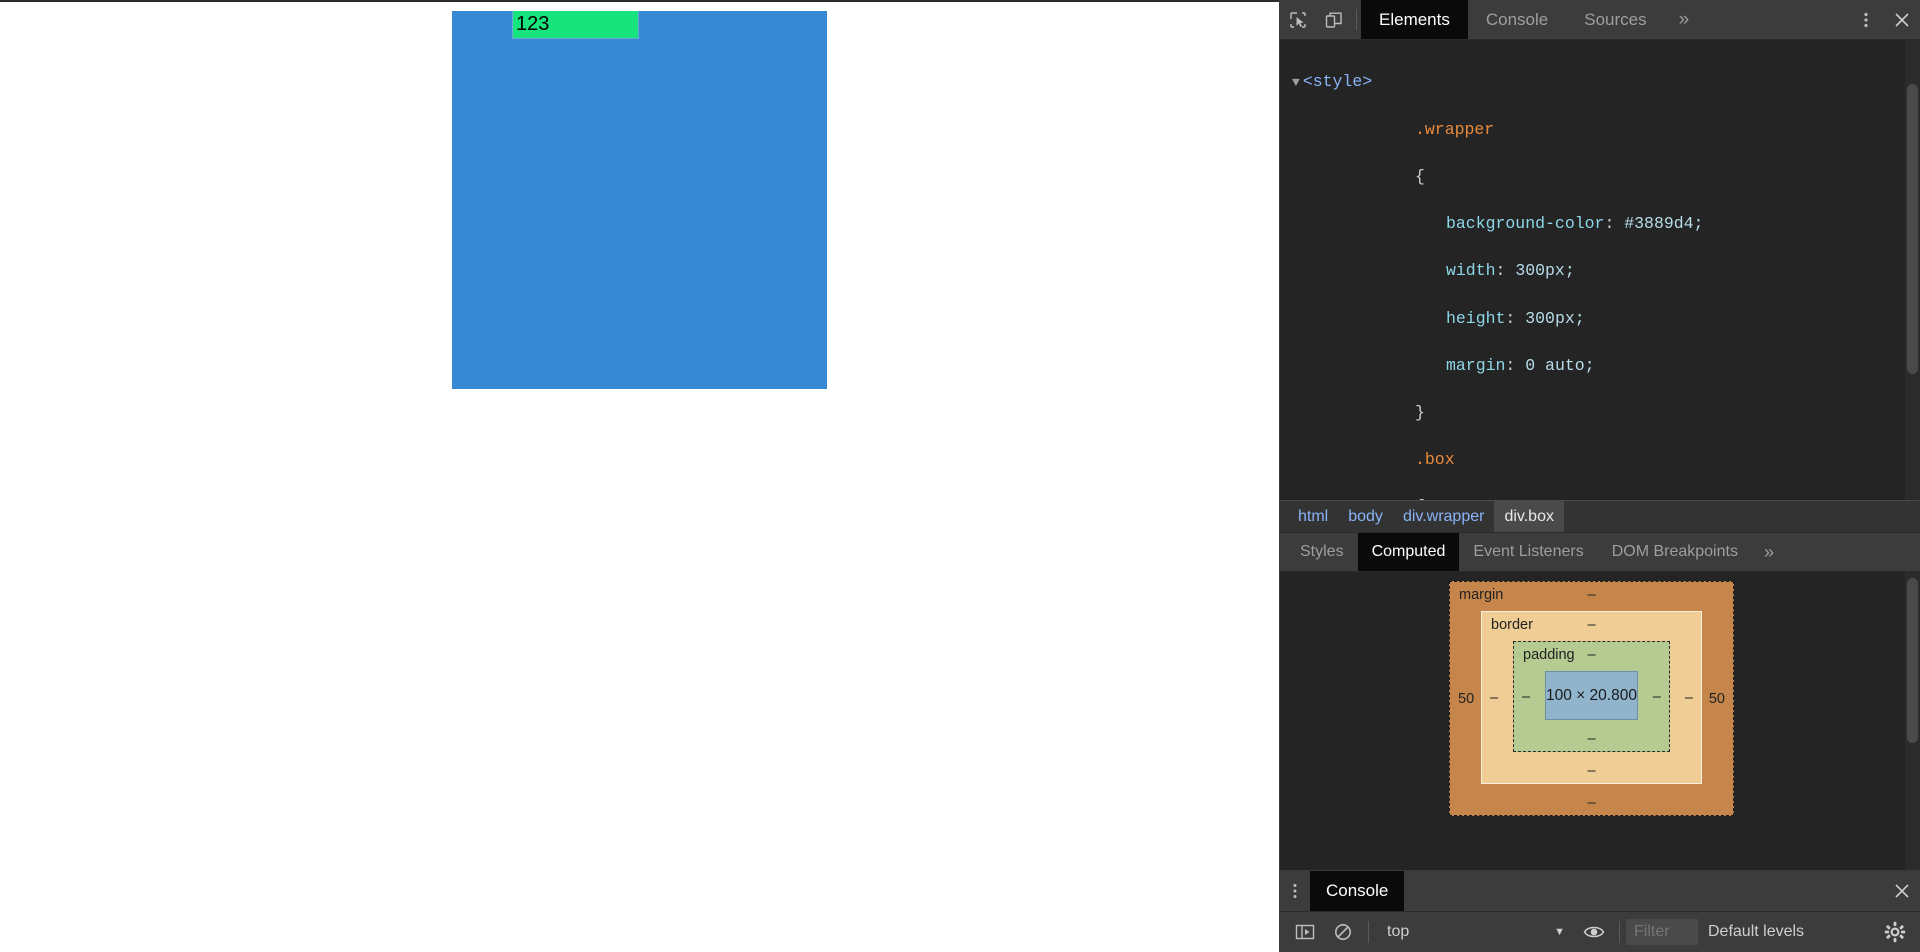 This screenshot has height=952, width=1920. What do you see at coordinates (1600, 177) in the screenshot?
I see `dom-line-open-brace-1: {` at bounding box center [1600, 177].